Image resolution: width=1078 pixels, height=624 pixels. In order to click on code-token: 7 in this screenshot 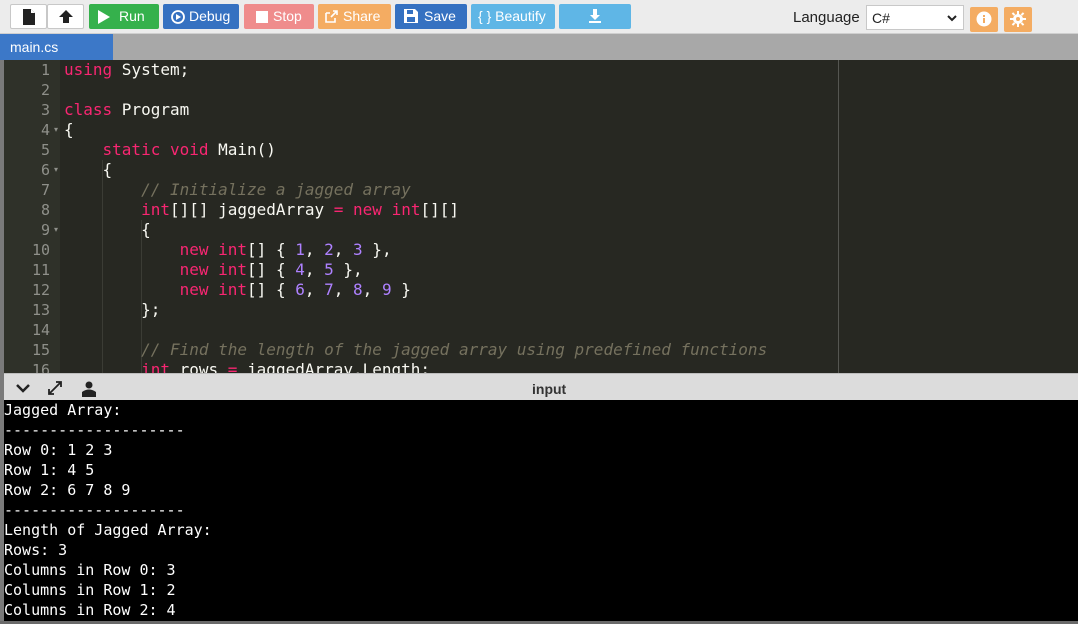, I will do `click(329, 289)`.